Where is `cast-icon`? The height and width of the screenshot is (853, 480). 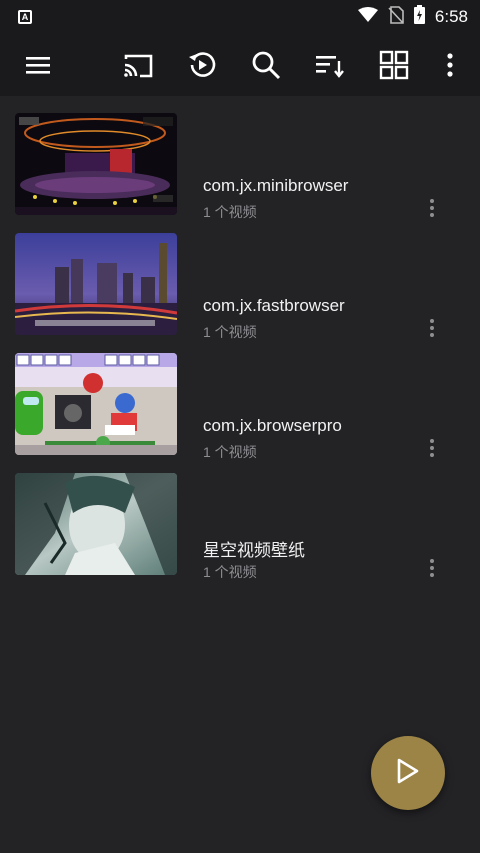 cast-icon is located at coordinates (138, 65).